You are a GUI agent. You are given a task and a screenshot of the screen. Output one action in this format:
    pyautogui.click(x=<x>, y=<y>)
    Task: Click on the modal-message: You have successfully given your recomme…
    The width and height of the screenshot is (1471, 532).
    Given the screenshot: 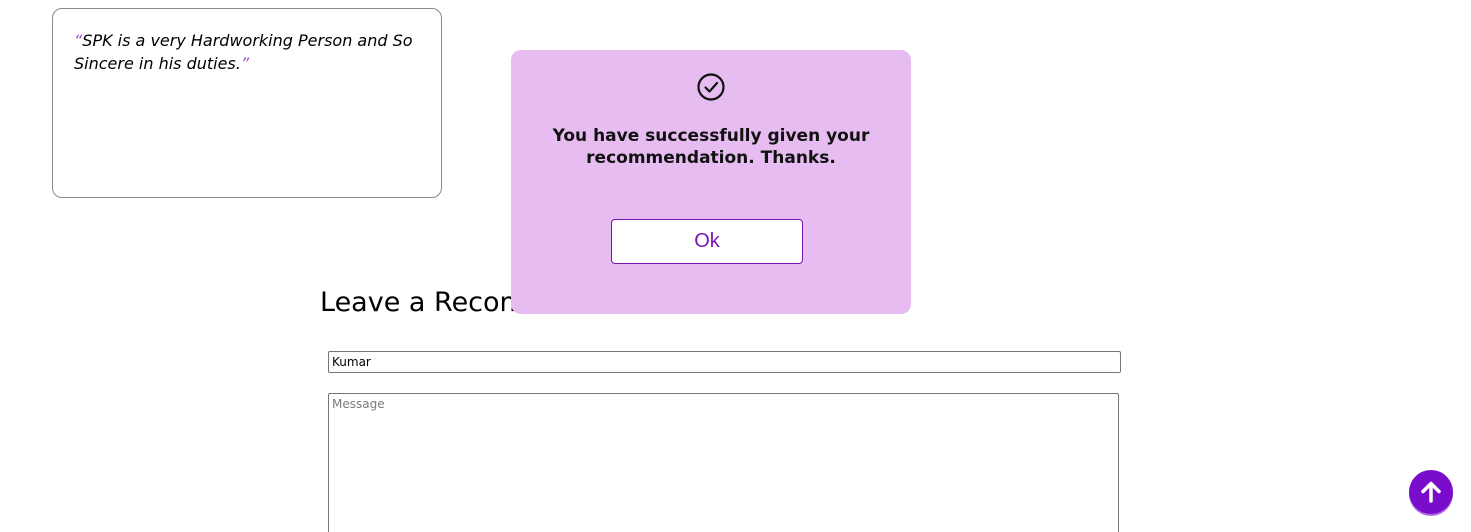 What is the action you would take?
    pyautogui.click(x=711, y=147)
    